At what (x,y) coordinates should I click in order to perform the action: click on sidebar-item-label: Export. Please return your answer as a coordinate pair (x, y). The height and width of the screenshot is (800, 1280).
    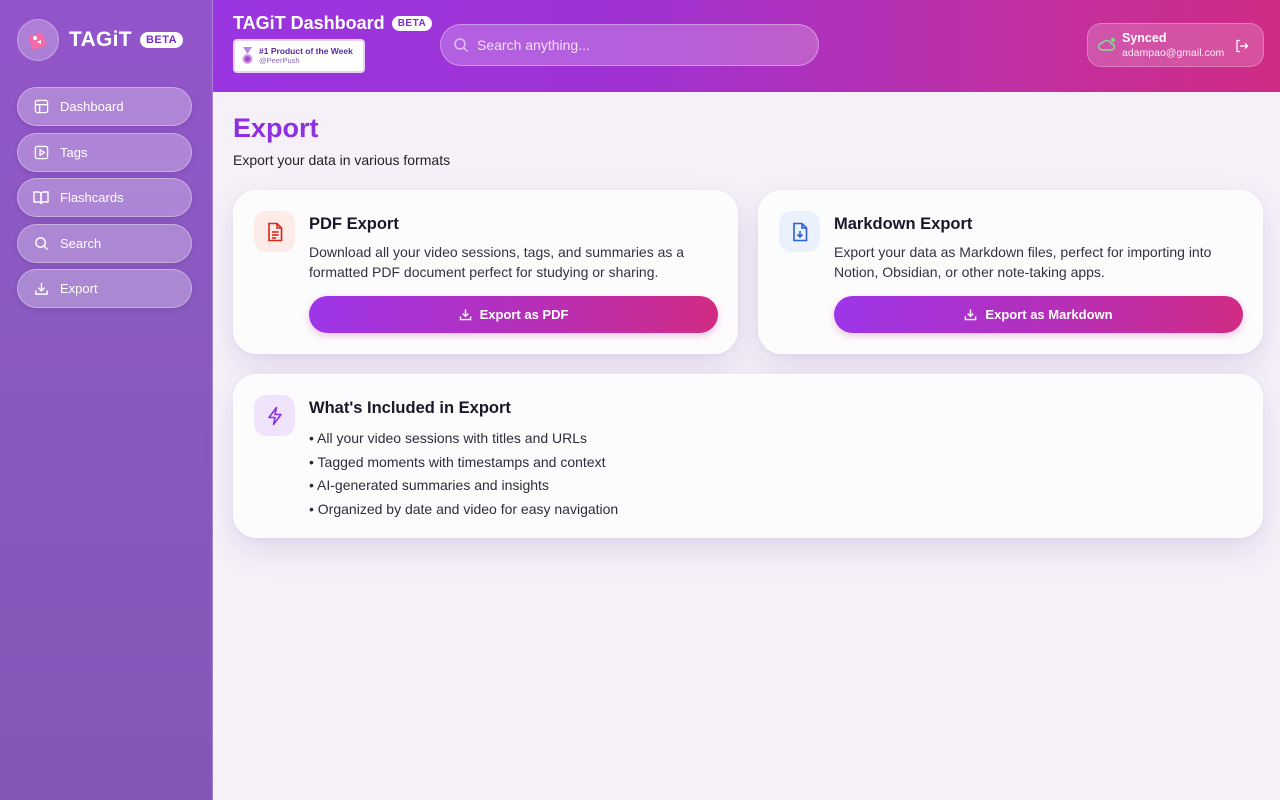
    Looking at the image, I should click on (79, 288).